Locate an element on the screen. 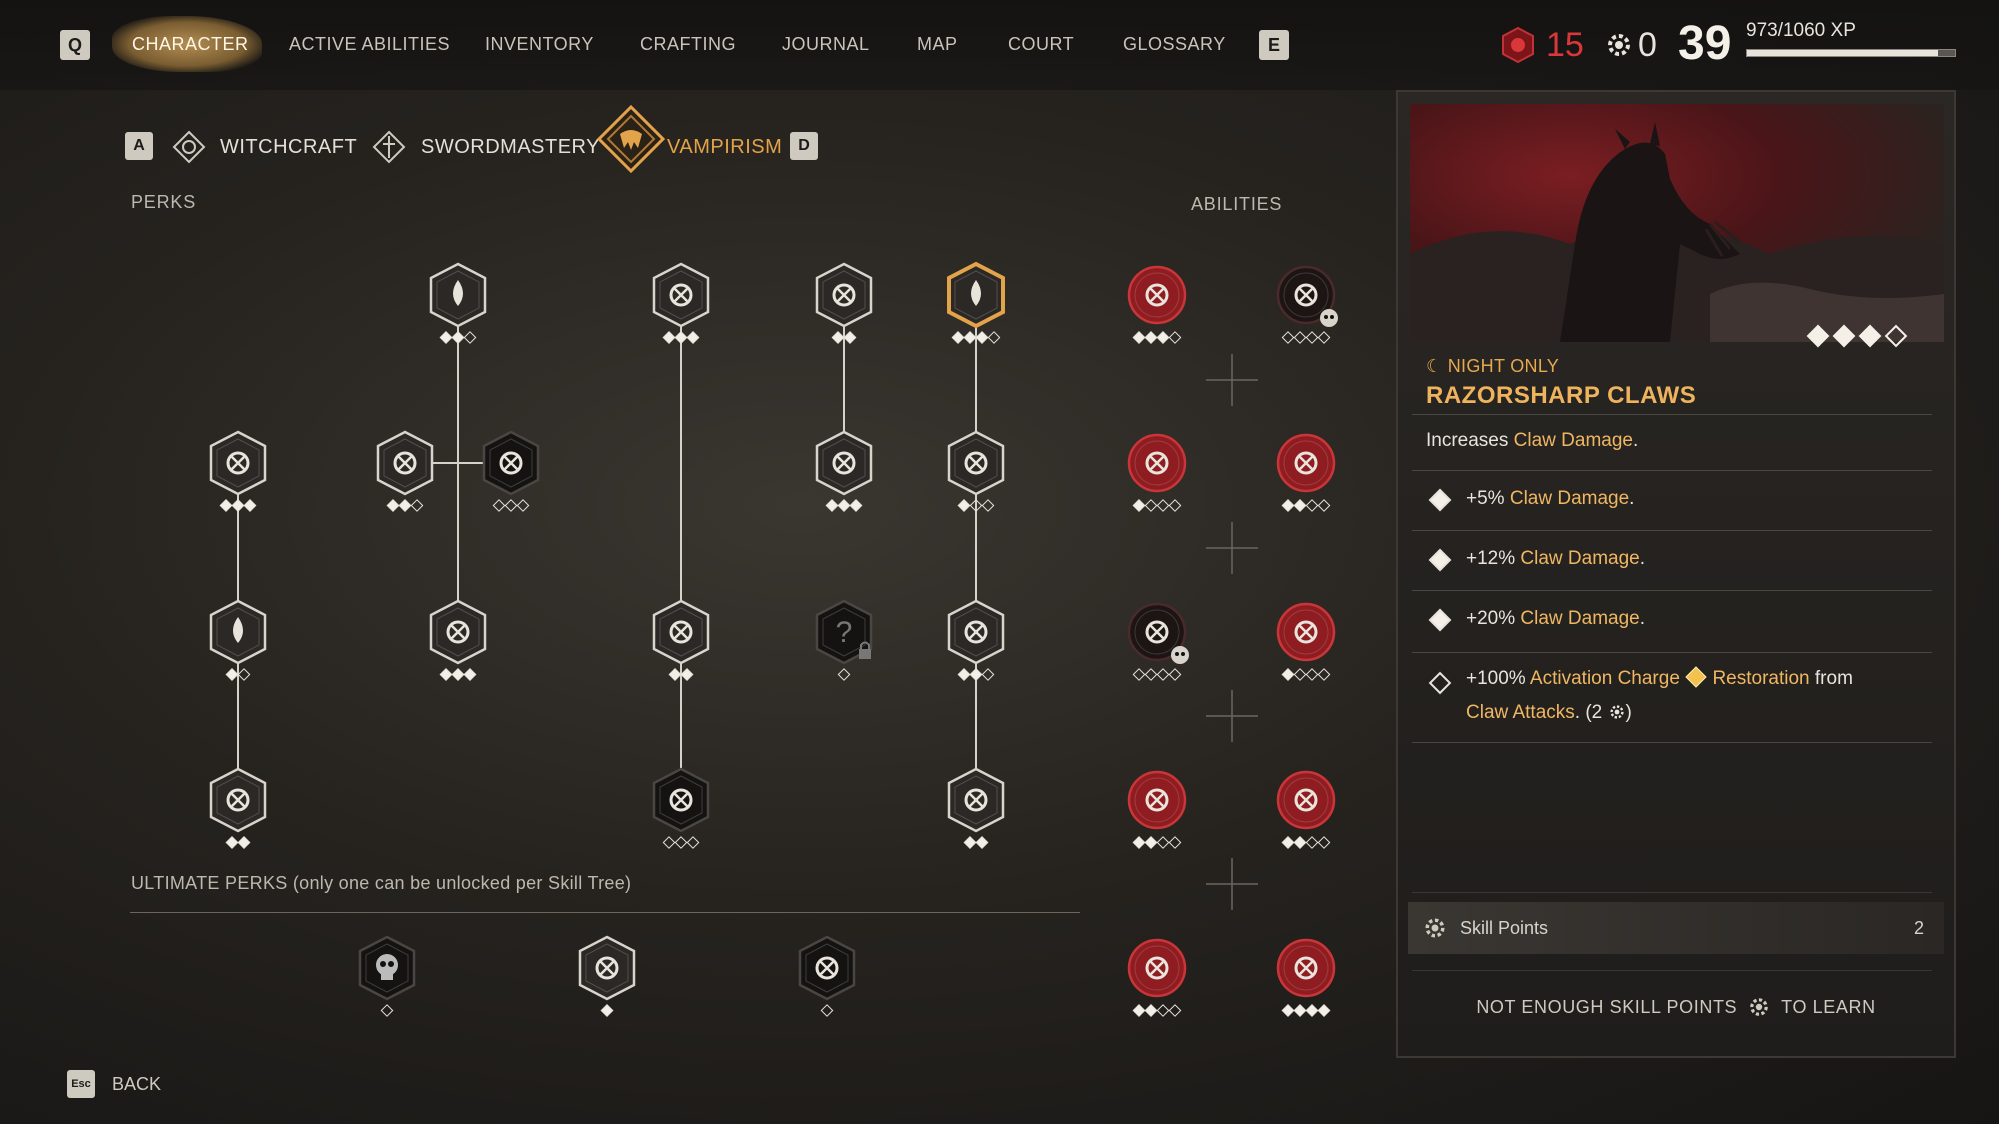 The width and height of the screenshot is (1999, 1124). vortex-ability-node is located at coordinates (1157, 632).